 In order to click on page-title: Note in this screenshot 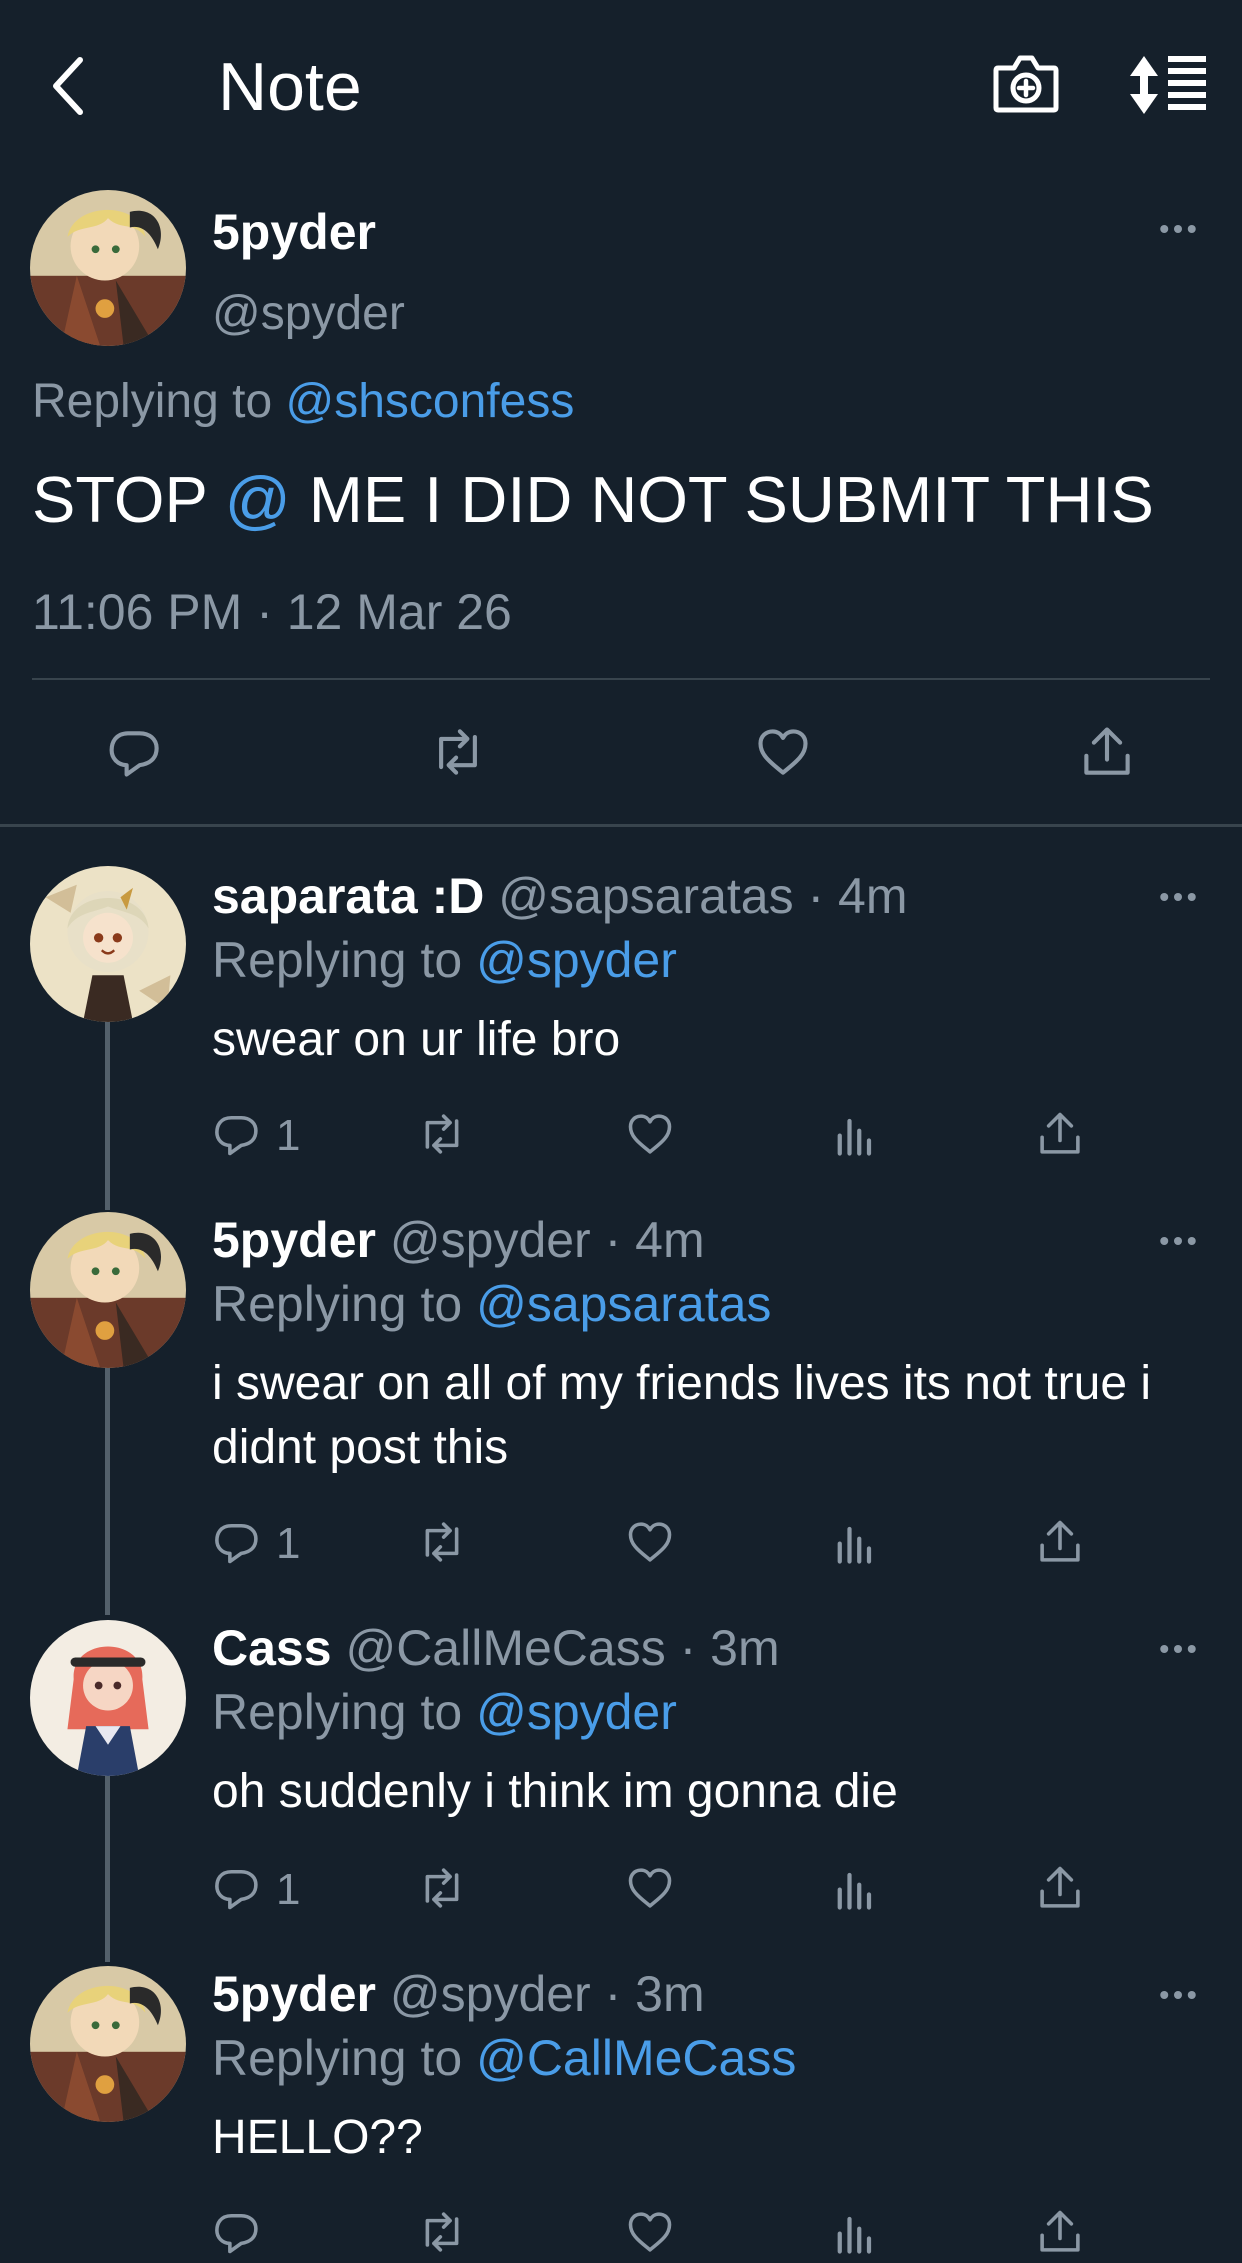, I will do `click(290, 87)`.